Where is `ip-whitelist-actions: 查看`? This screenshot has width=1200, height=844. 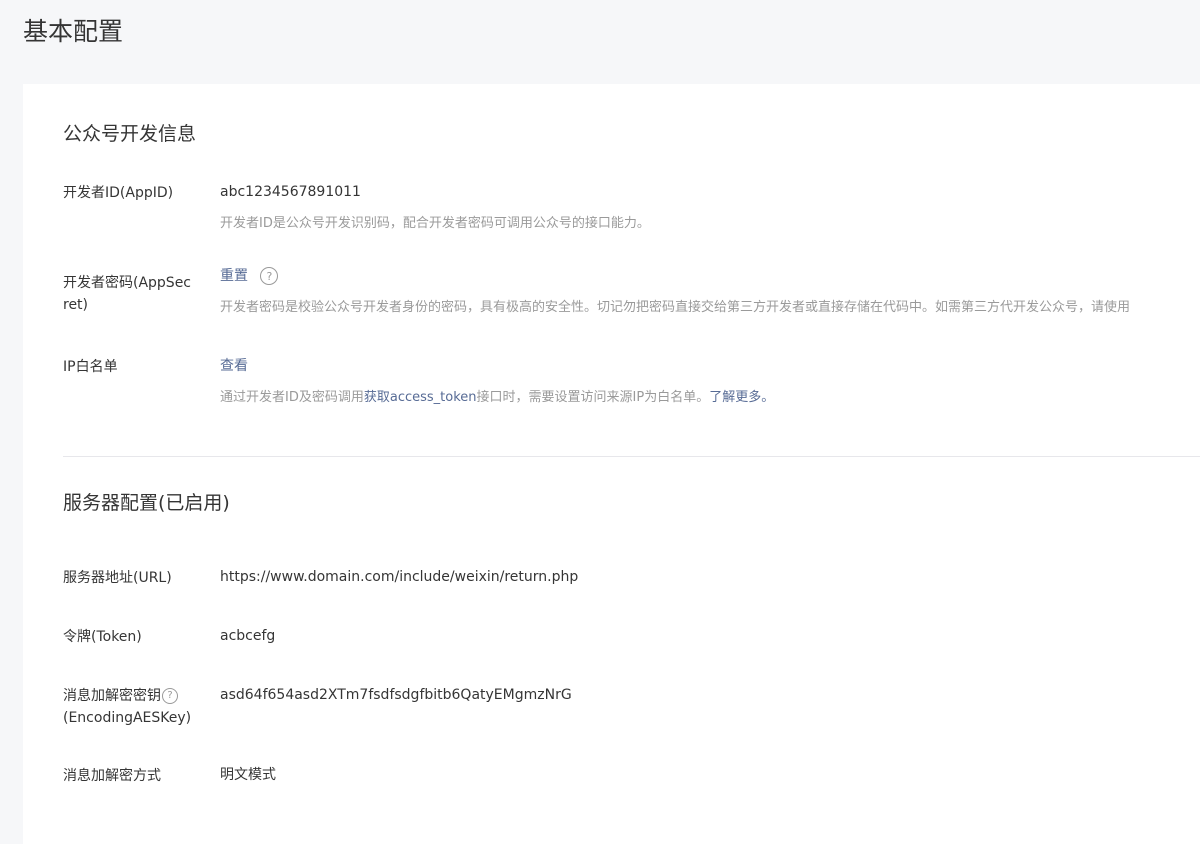
ip-whitelist-actions: 查看 is located at coordinates (234, 366).